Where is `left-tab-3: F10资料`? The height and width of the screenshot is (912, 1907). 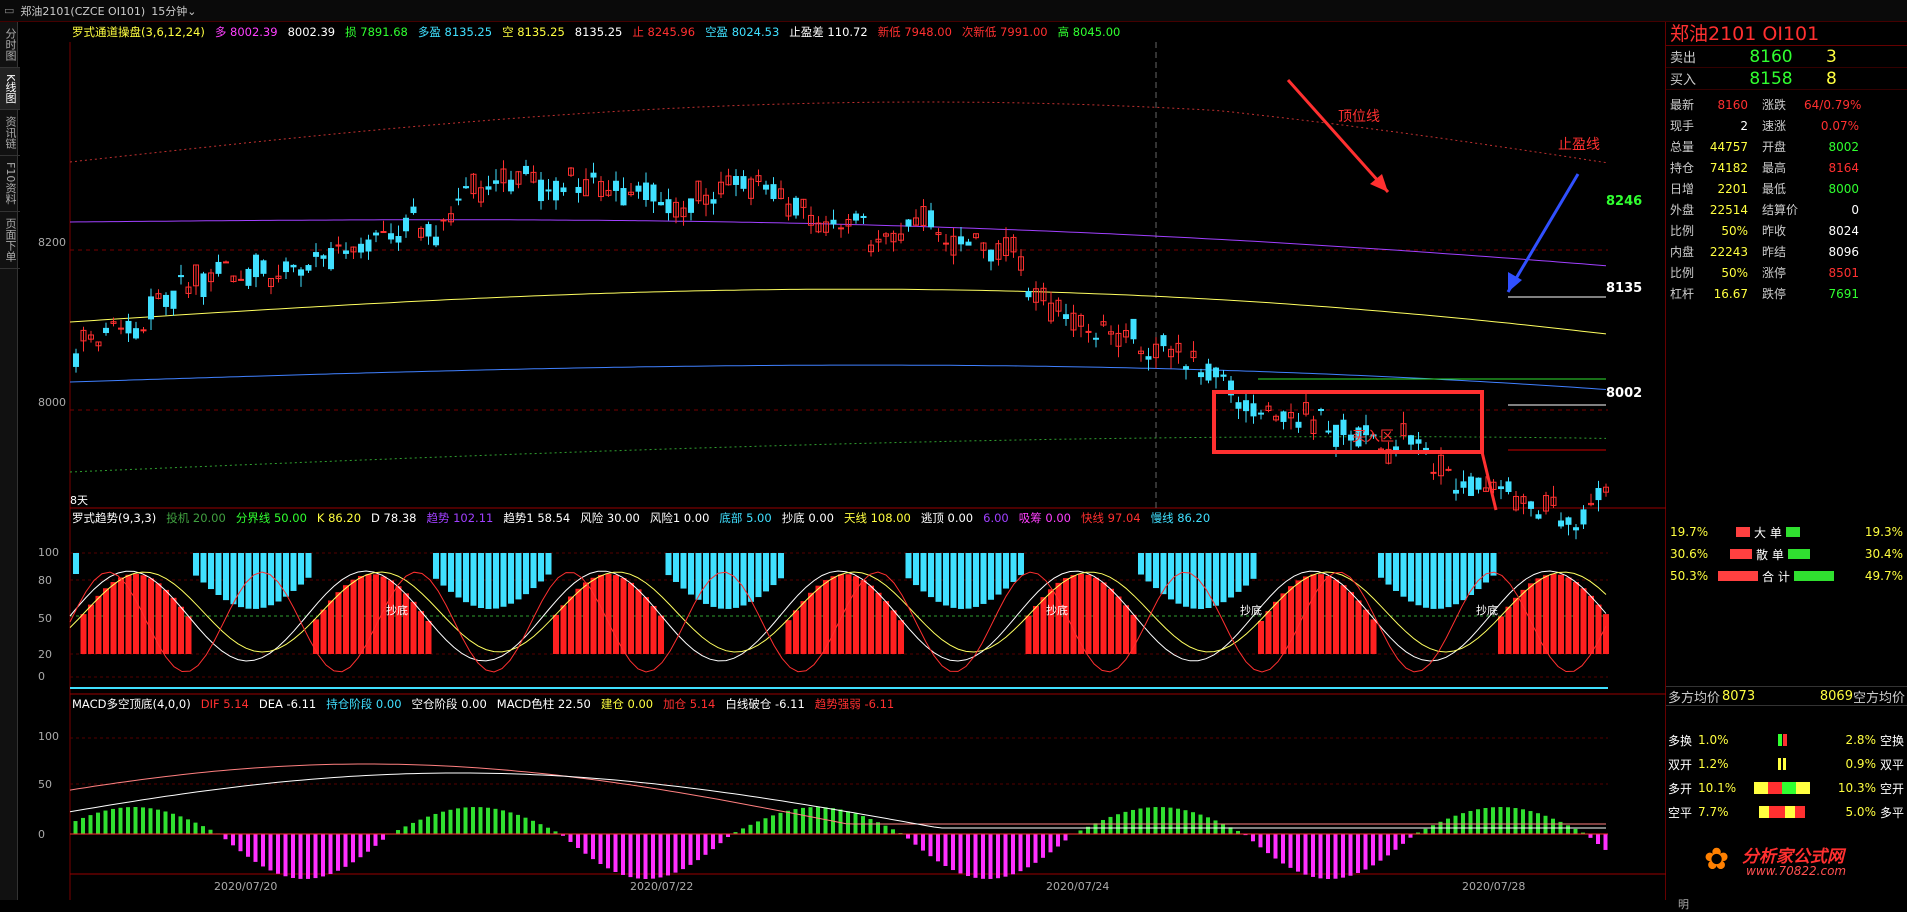
left-tab-3: F10资料 is located at coordinates (10, 183).